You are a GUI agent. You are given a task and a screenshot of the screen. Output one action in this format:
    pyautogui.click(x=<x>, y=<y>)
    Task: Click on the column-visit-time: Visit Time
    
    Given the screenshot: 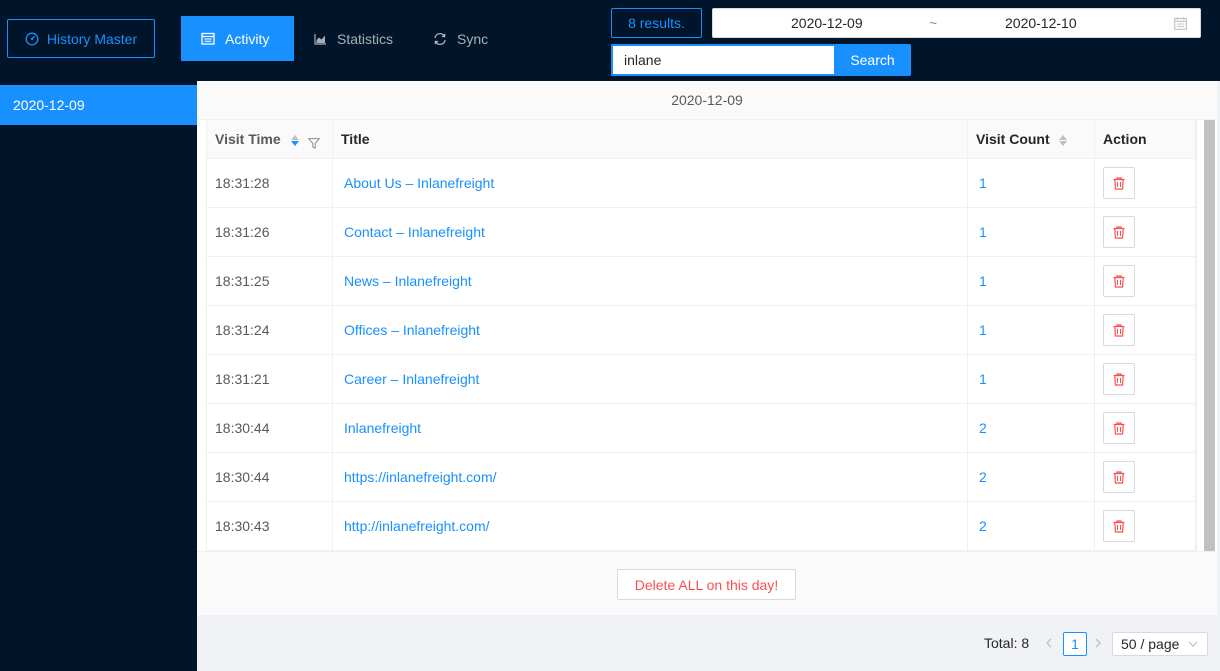 What is the action you would take?
    pyautogui.click(x=269, y=139)
    